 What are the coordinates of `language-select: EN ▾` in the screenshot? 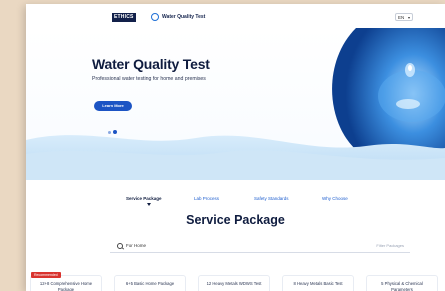 It's located at (404, 17).